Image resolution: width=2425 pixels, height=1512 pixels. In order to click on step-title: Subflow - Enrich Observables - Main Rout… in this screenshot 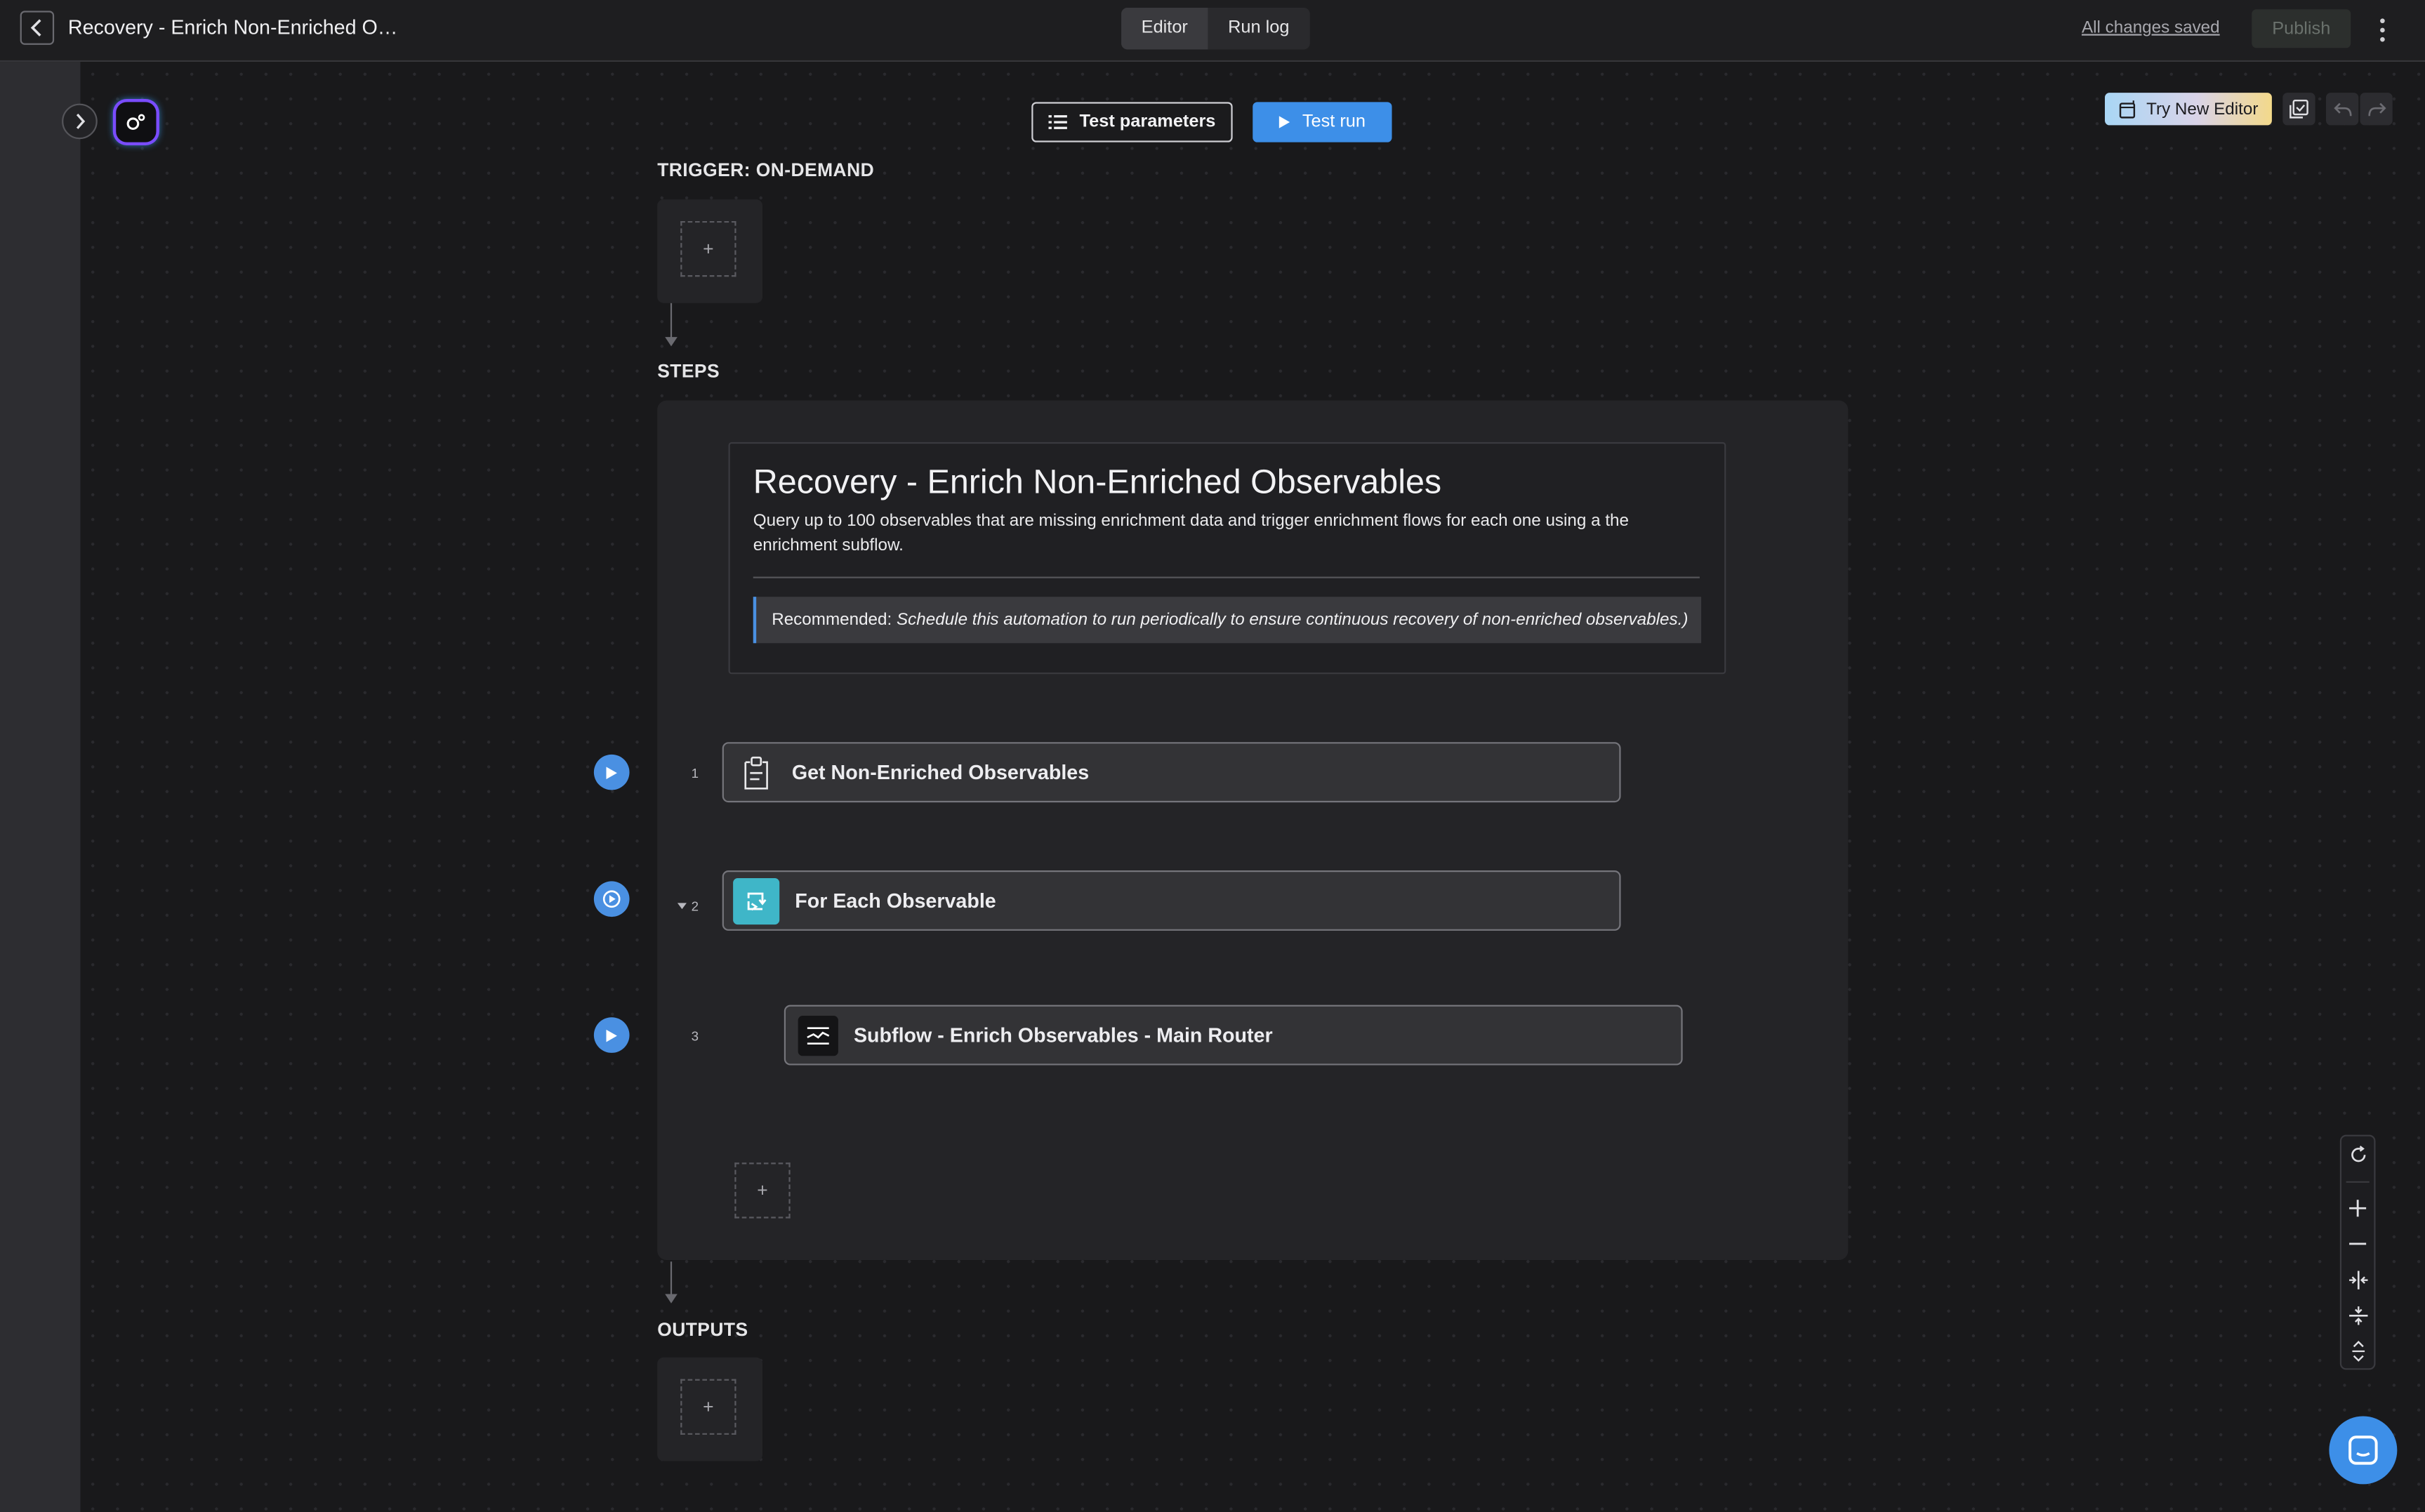, I will do `click(1063, 1035)`.